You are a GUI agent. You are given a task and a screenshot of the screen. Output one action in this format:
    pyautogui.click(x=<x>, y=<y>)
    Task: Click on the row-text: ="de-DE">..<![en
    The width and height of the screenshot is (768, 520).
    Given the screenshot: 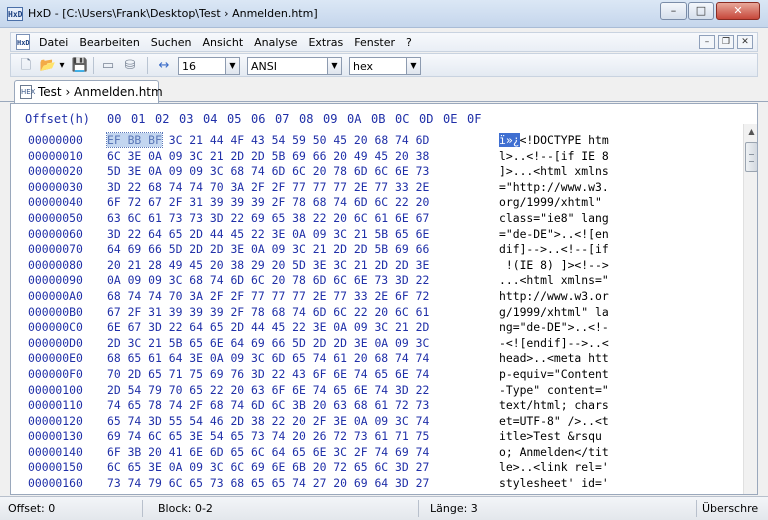 What is the action you would take?
    pyautogui.click(x=554, y=234)
    